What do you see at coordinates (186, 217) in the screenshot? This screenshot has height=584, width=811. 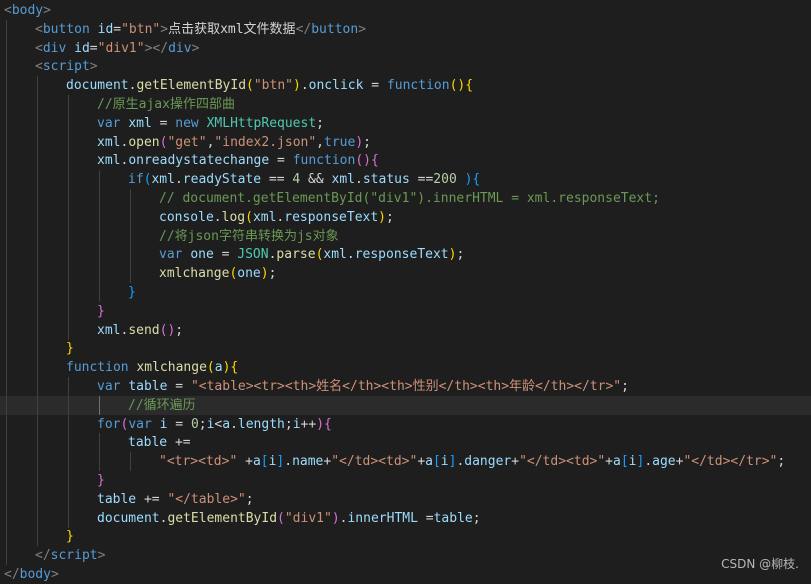 I see `code-token: console` at bounding box center [186, 217].